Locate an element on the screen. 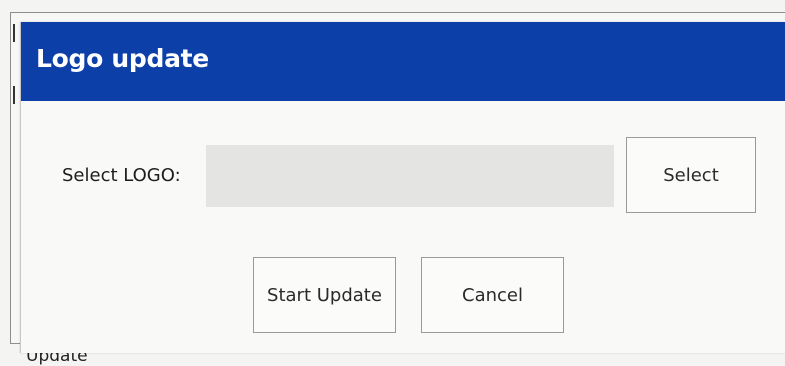 Image resolution: width=785 pixels, height=366 pixels. cancel-button: Cancel is located at coordinates (492, 295).